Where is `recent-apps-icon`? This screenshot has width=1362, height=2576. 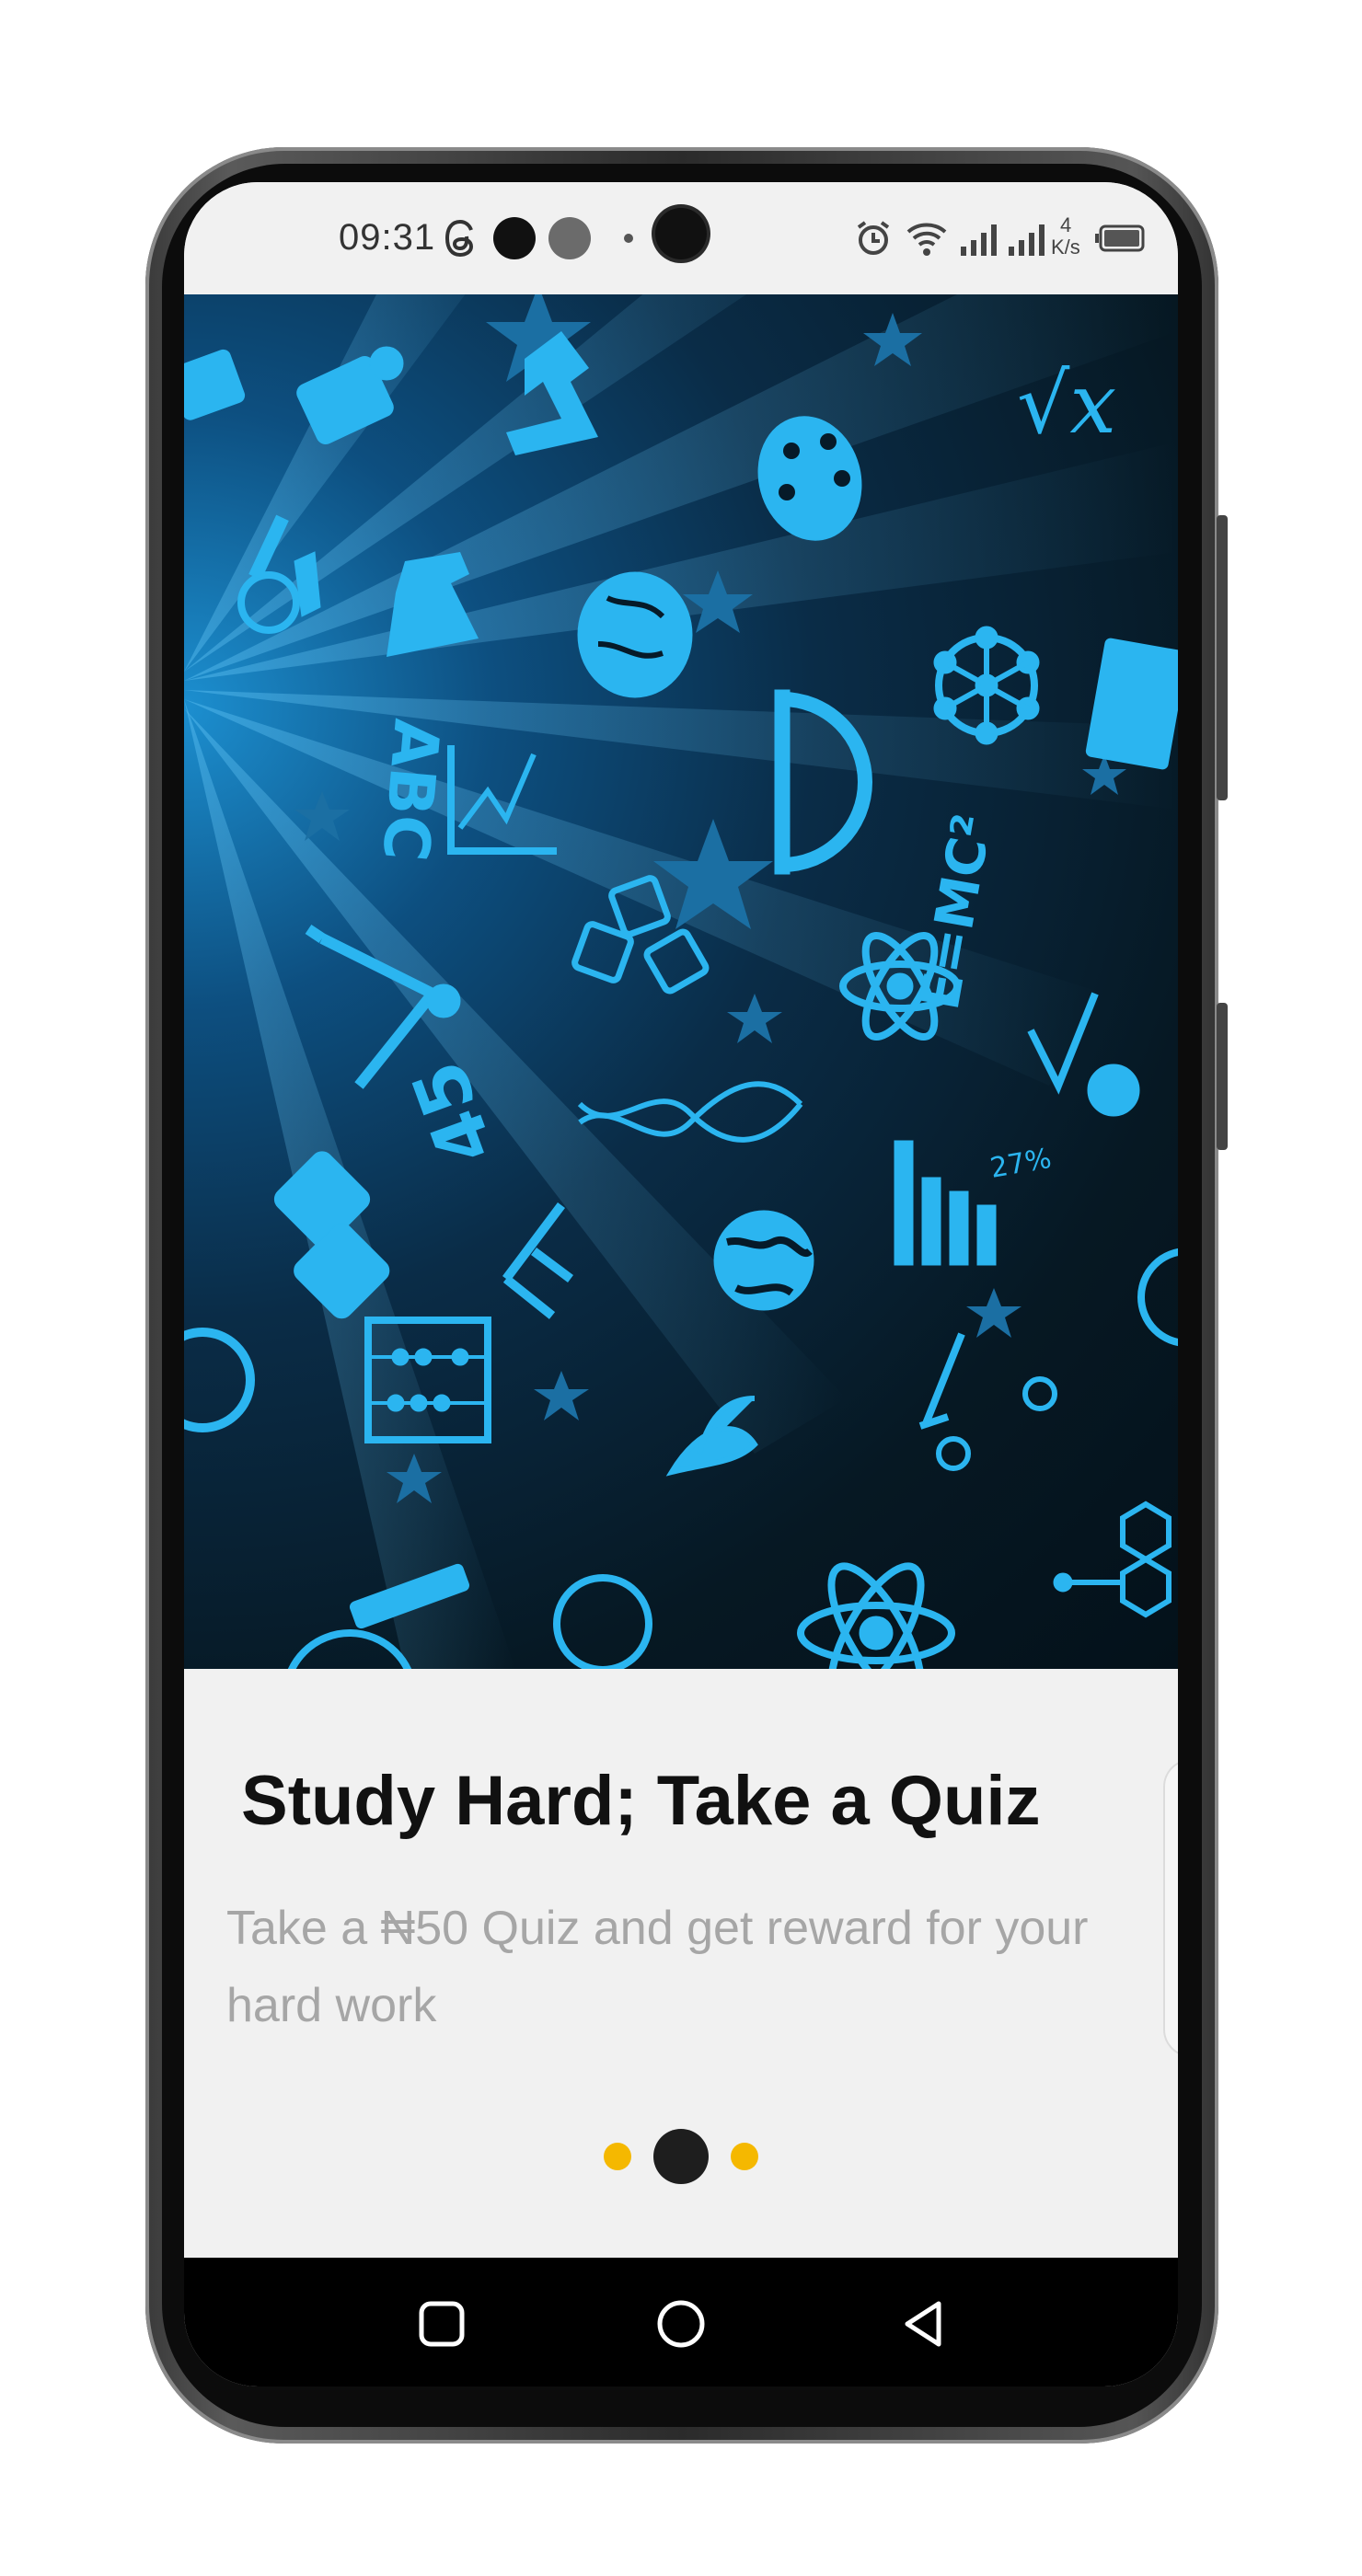
recent-apps-icon is located at coordinates (441, 2324).